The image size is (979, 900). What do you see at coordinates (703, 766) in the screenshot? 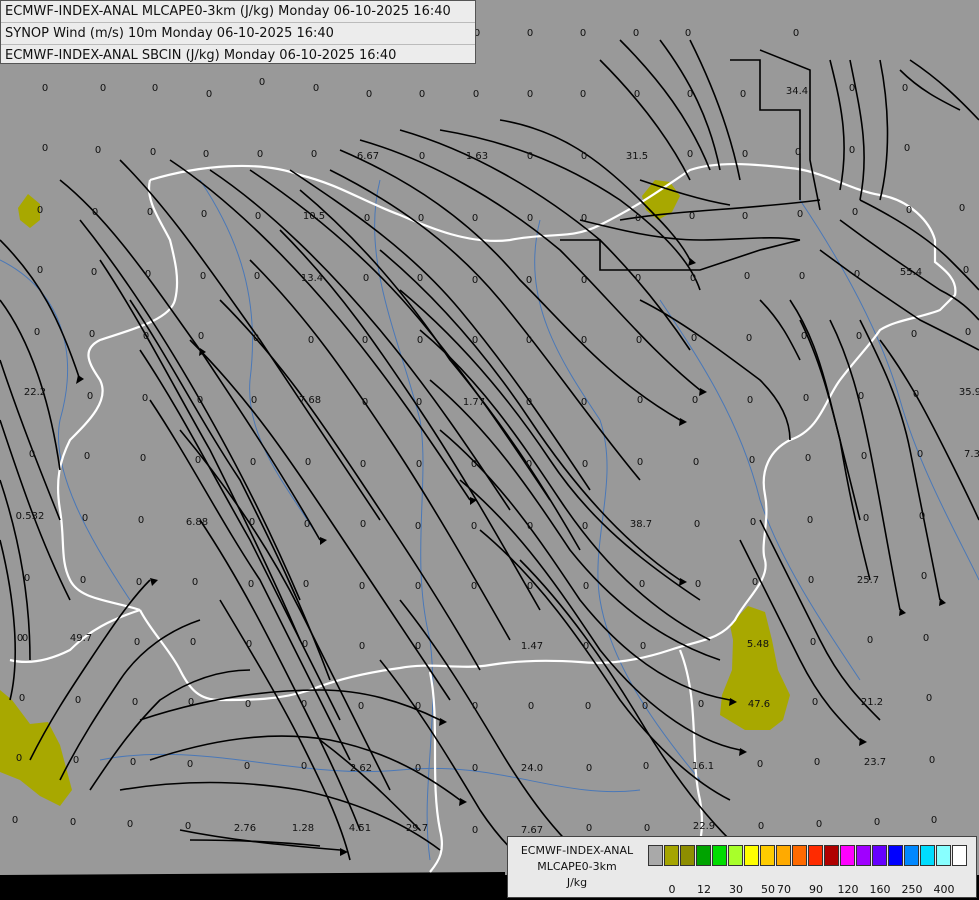
I see `cape-value-label: 16.1` at bounding box center [703, 766].